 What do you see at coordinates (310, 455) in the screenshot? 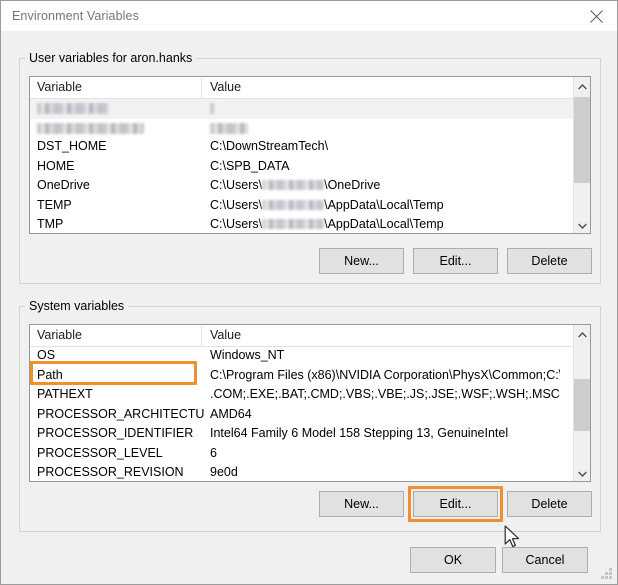
I see `table-row: PROCESSOR_LEVEL 6` at bounding box center [310, 455].